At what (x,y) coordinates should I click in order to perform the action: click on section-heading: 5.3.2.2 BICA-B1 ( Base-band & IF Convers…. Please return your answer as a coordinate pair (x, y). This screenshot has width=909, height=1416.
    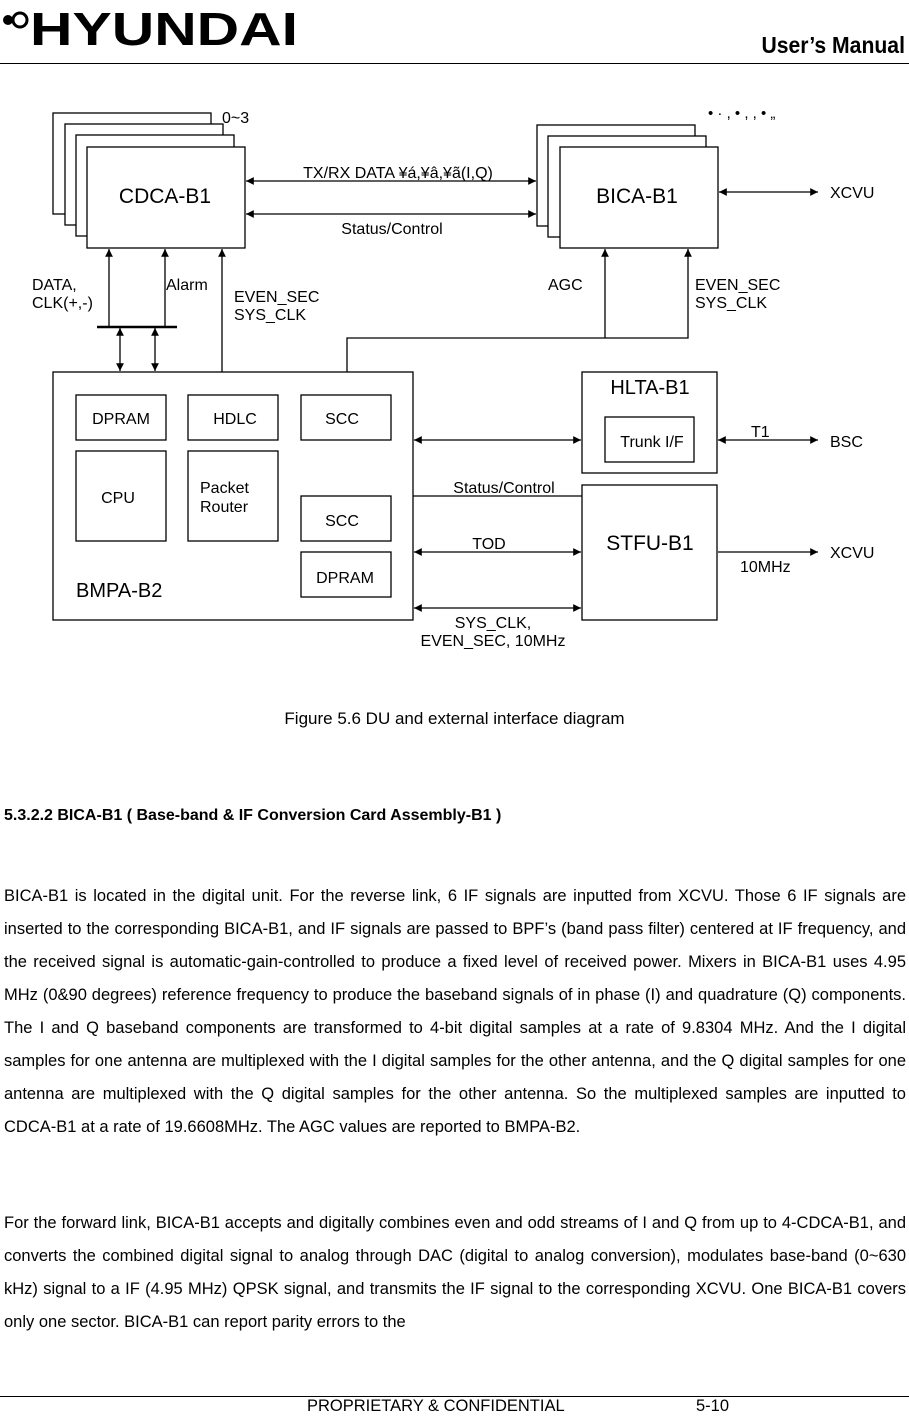
    Looking at the image, I should click on (253, 815).